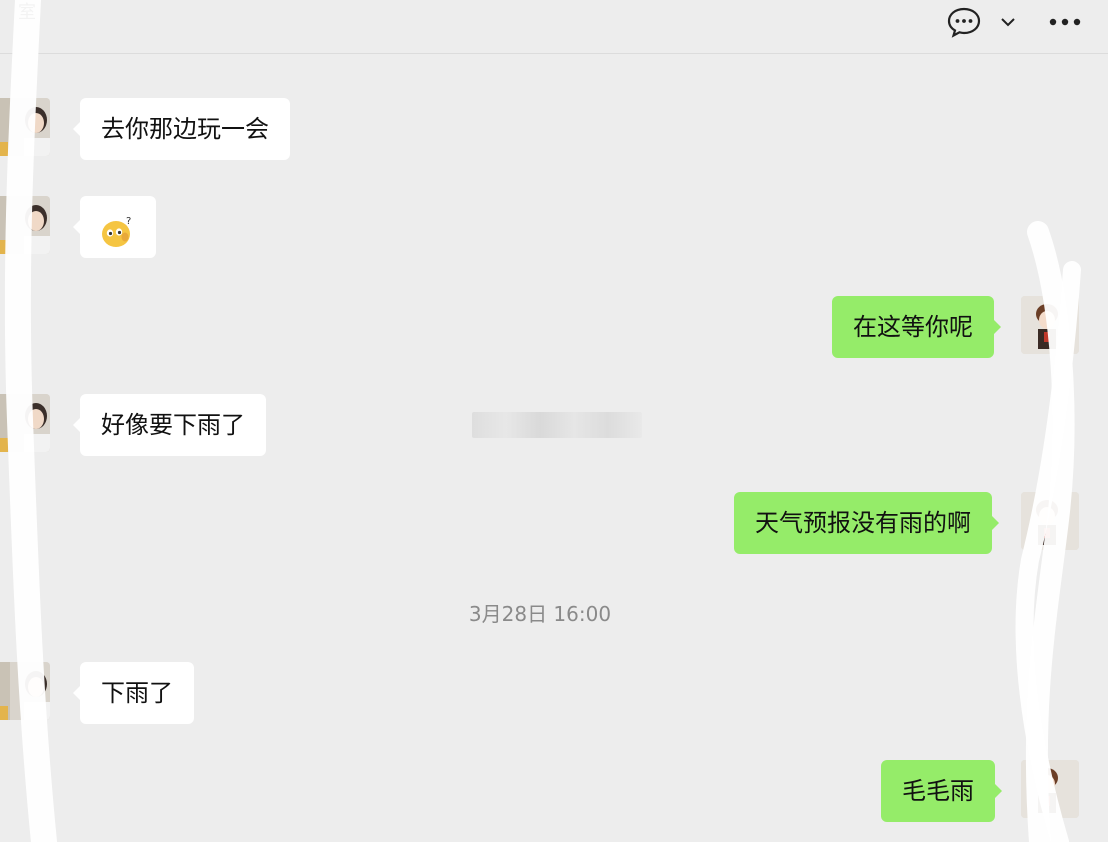 This screenshot has width=1108, height=842. Describe the element at coordinates (1008, 22) in the screenshot. I see `chevron-down-icon` at that location.